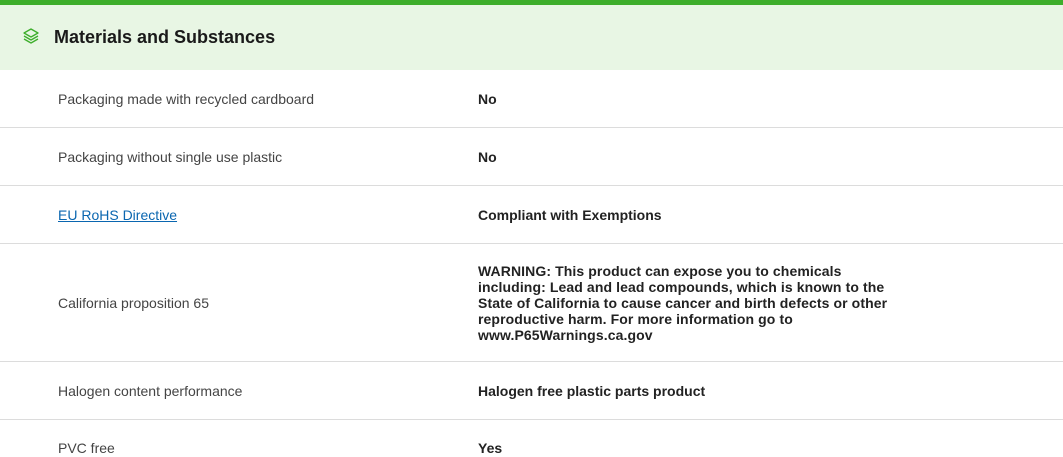  I want to click on section-title: Materials and Substances, so click(165, 37).